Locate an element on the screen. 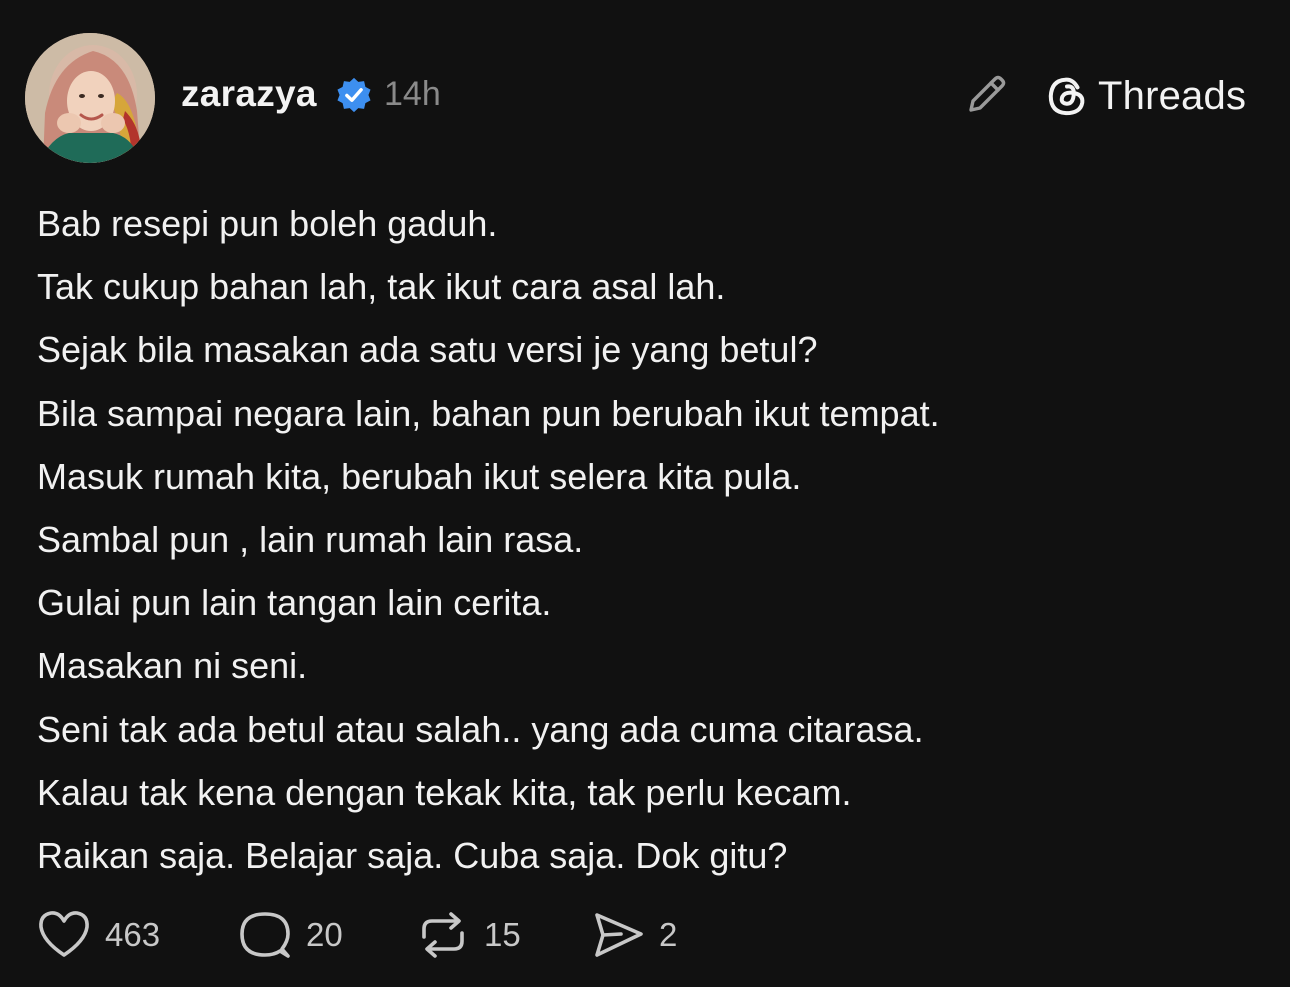 This screenshot has width=1290, height=987. reply-button: 20 is located at coordinates (290, 935).